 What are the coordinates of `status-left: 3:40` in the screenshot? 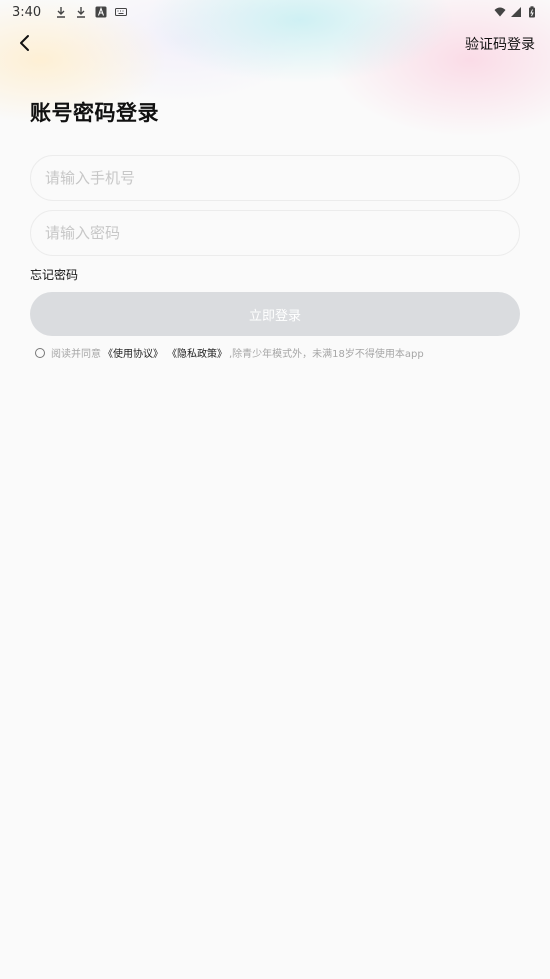 It's located at (70, 12).